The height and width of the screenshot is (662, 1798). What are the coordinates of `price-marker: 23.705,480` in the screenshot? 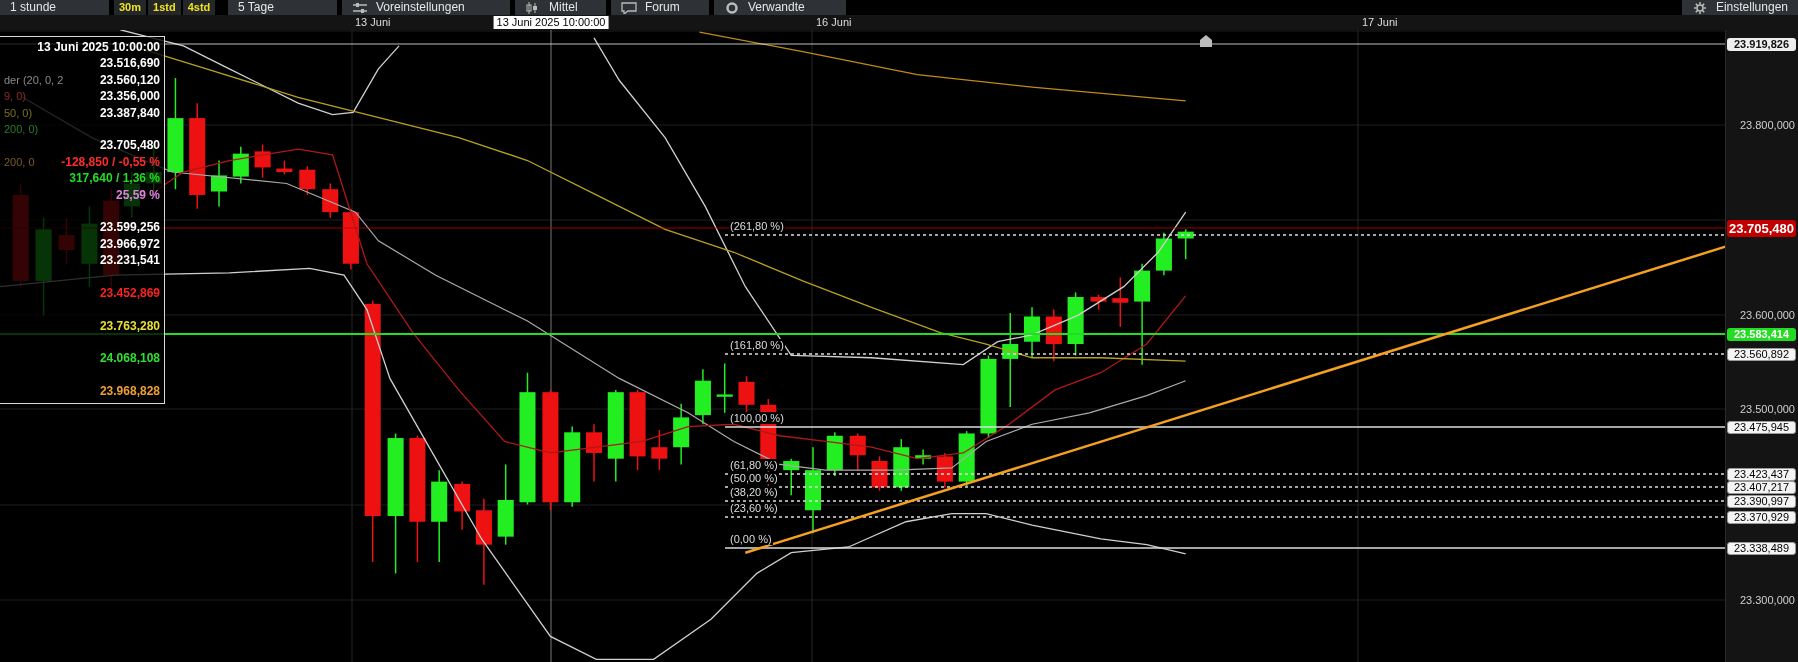 It's located at (1761, 228).